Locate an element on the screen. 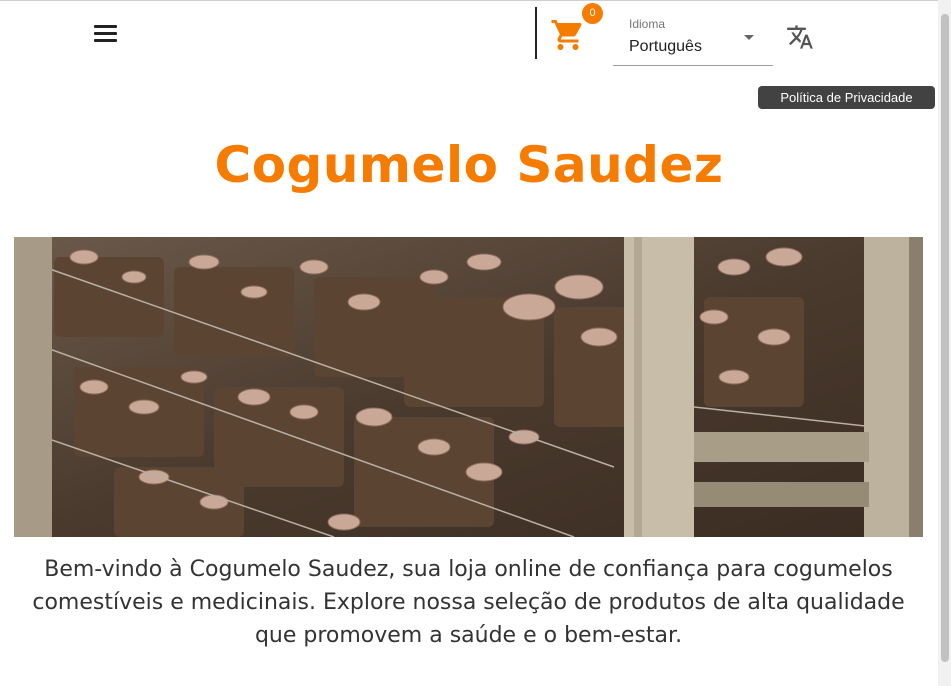 Image resolution: width=951 pixels, height=686 pixels. cart-button is located at coordinates (570, 35).